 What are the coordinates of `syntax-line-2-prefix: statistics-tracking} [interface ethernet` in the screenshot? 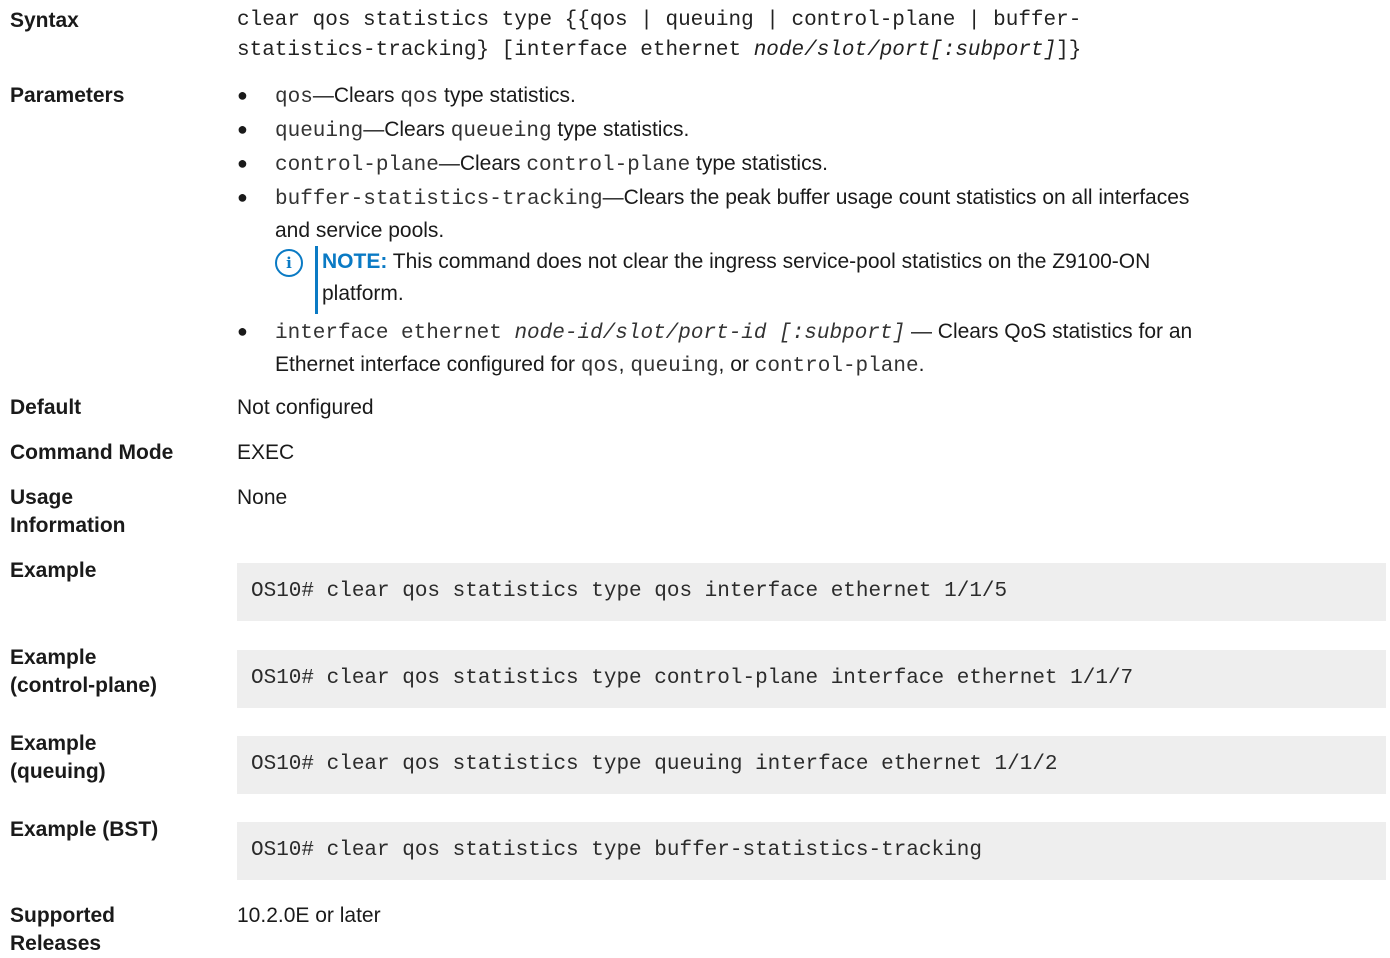 It's located at (495, 50).